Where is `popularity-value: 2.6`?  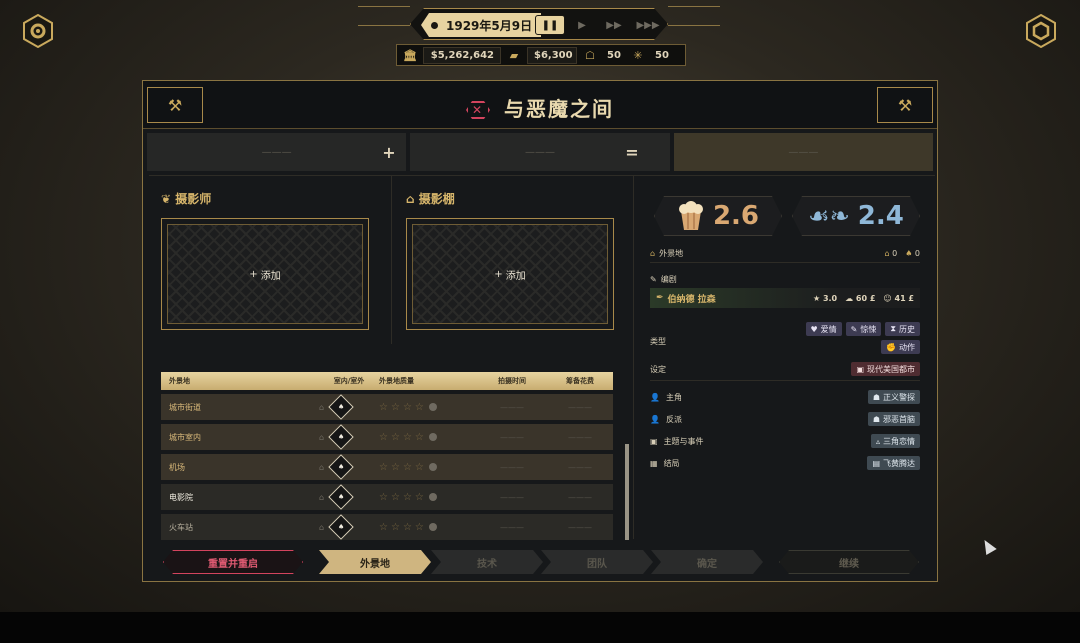 popularity-value: 2.6 is located at coordinates (736, 216).